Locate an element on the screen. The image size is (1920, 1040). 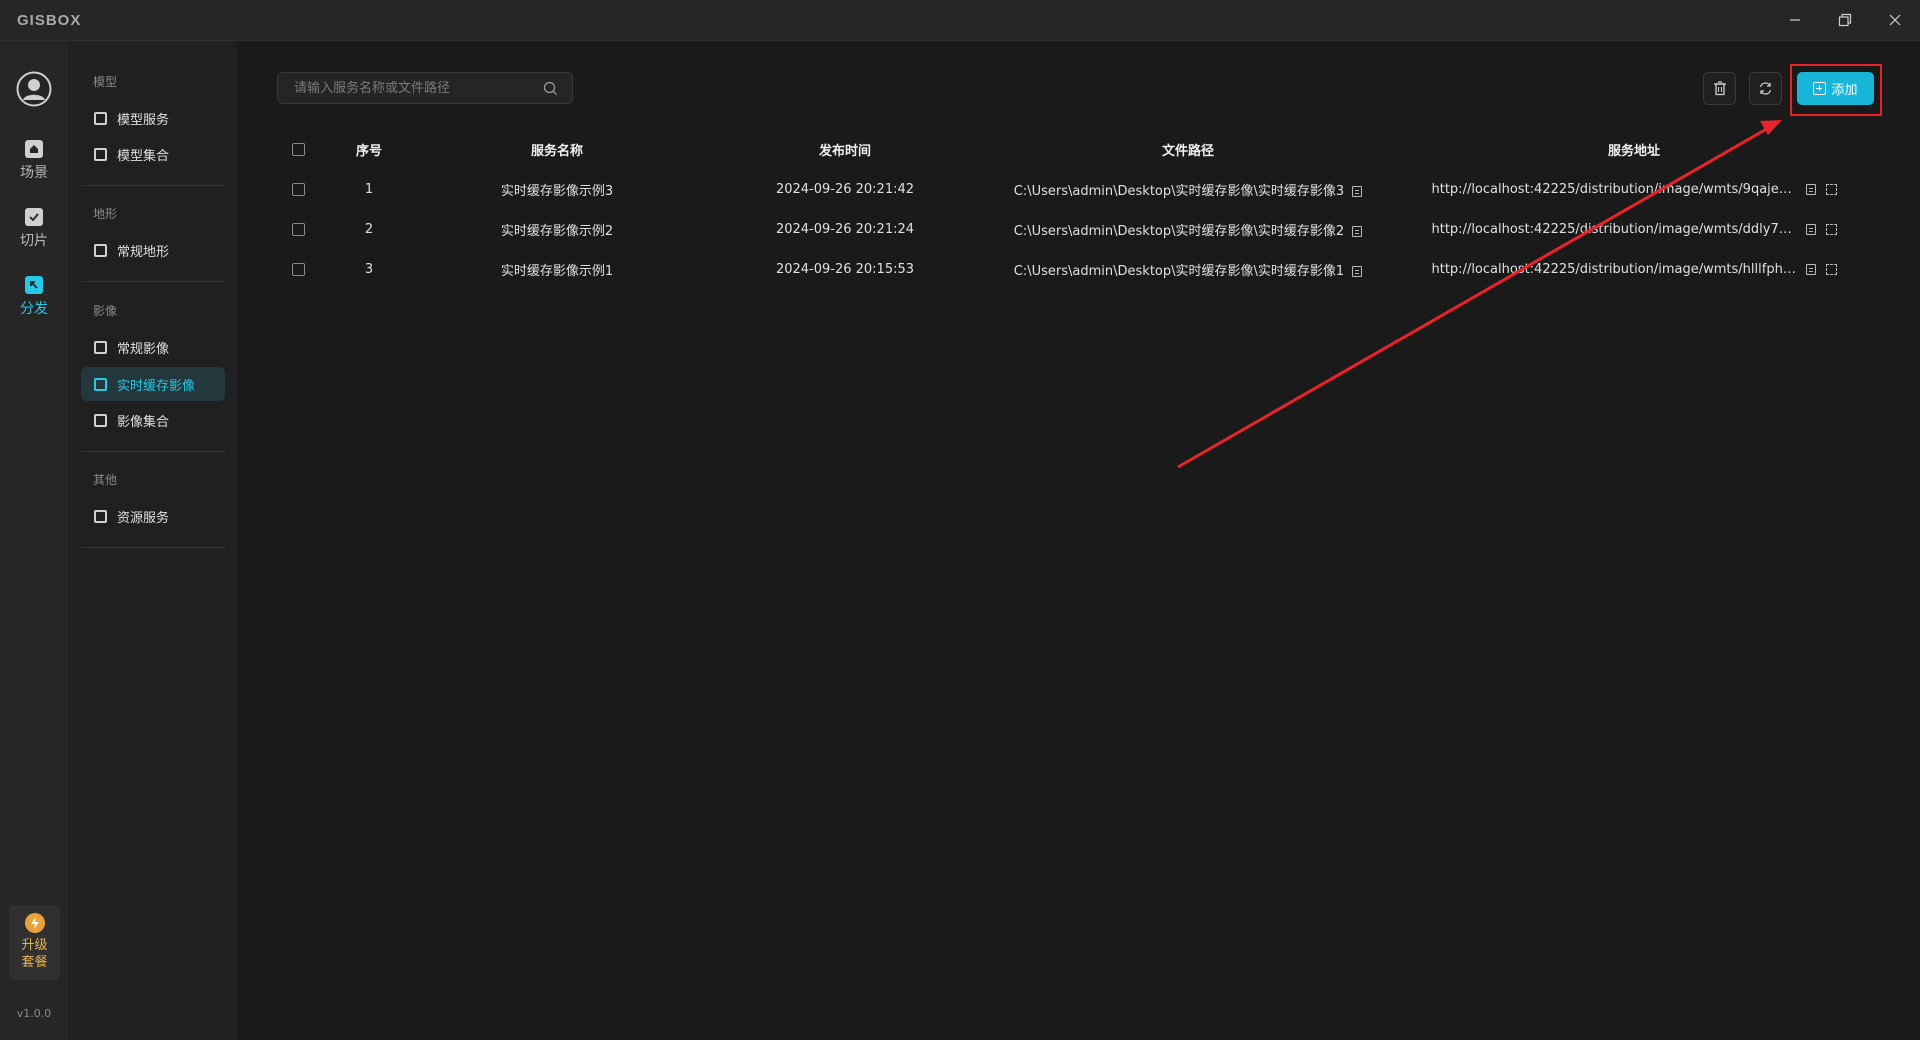
sidebar-item-label: 常规地形 is located at coordinates (143, 252).